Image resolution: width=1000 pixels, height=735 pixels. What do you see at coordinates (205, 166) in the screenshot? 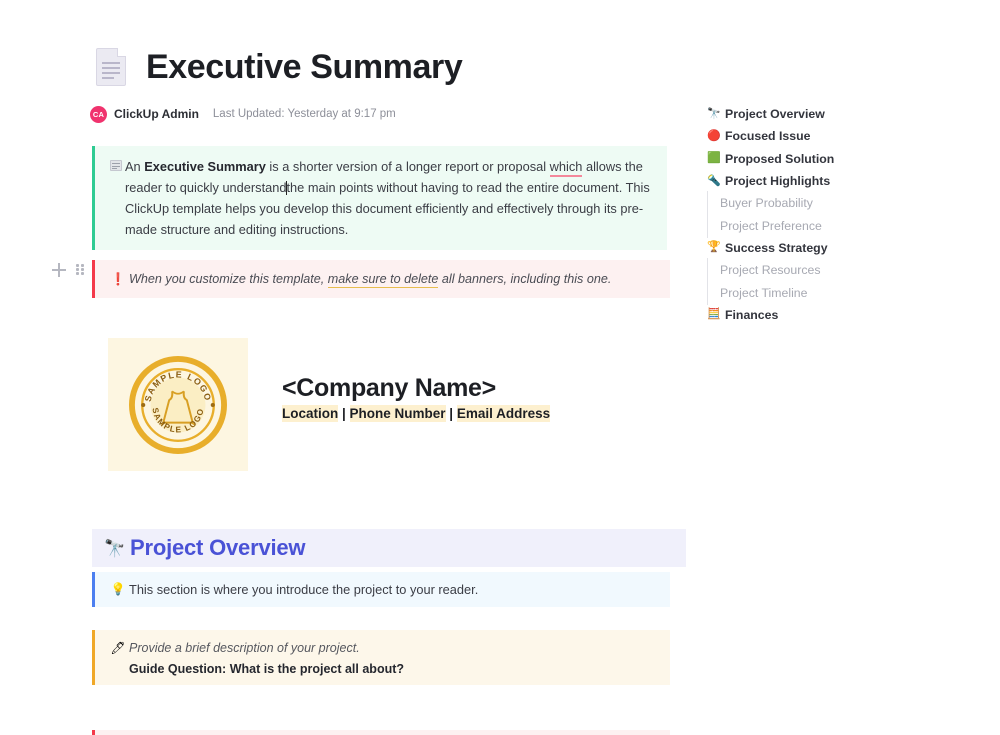
I see `green-bold-term: Executive Summary` at bounding box center [205, 166].